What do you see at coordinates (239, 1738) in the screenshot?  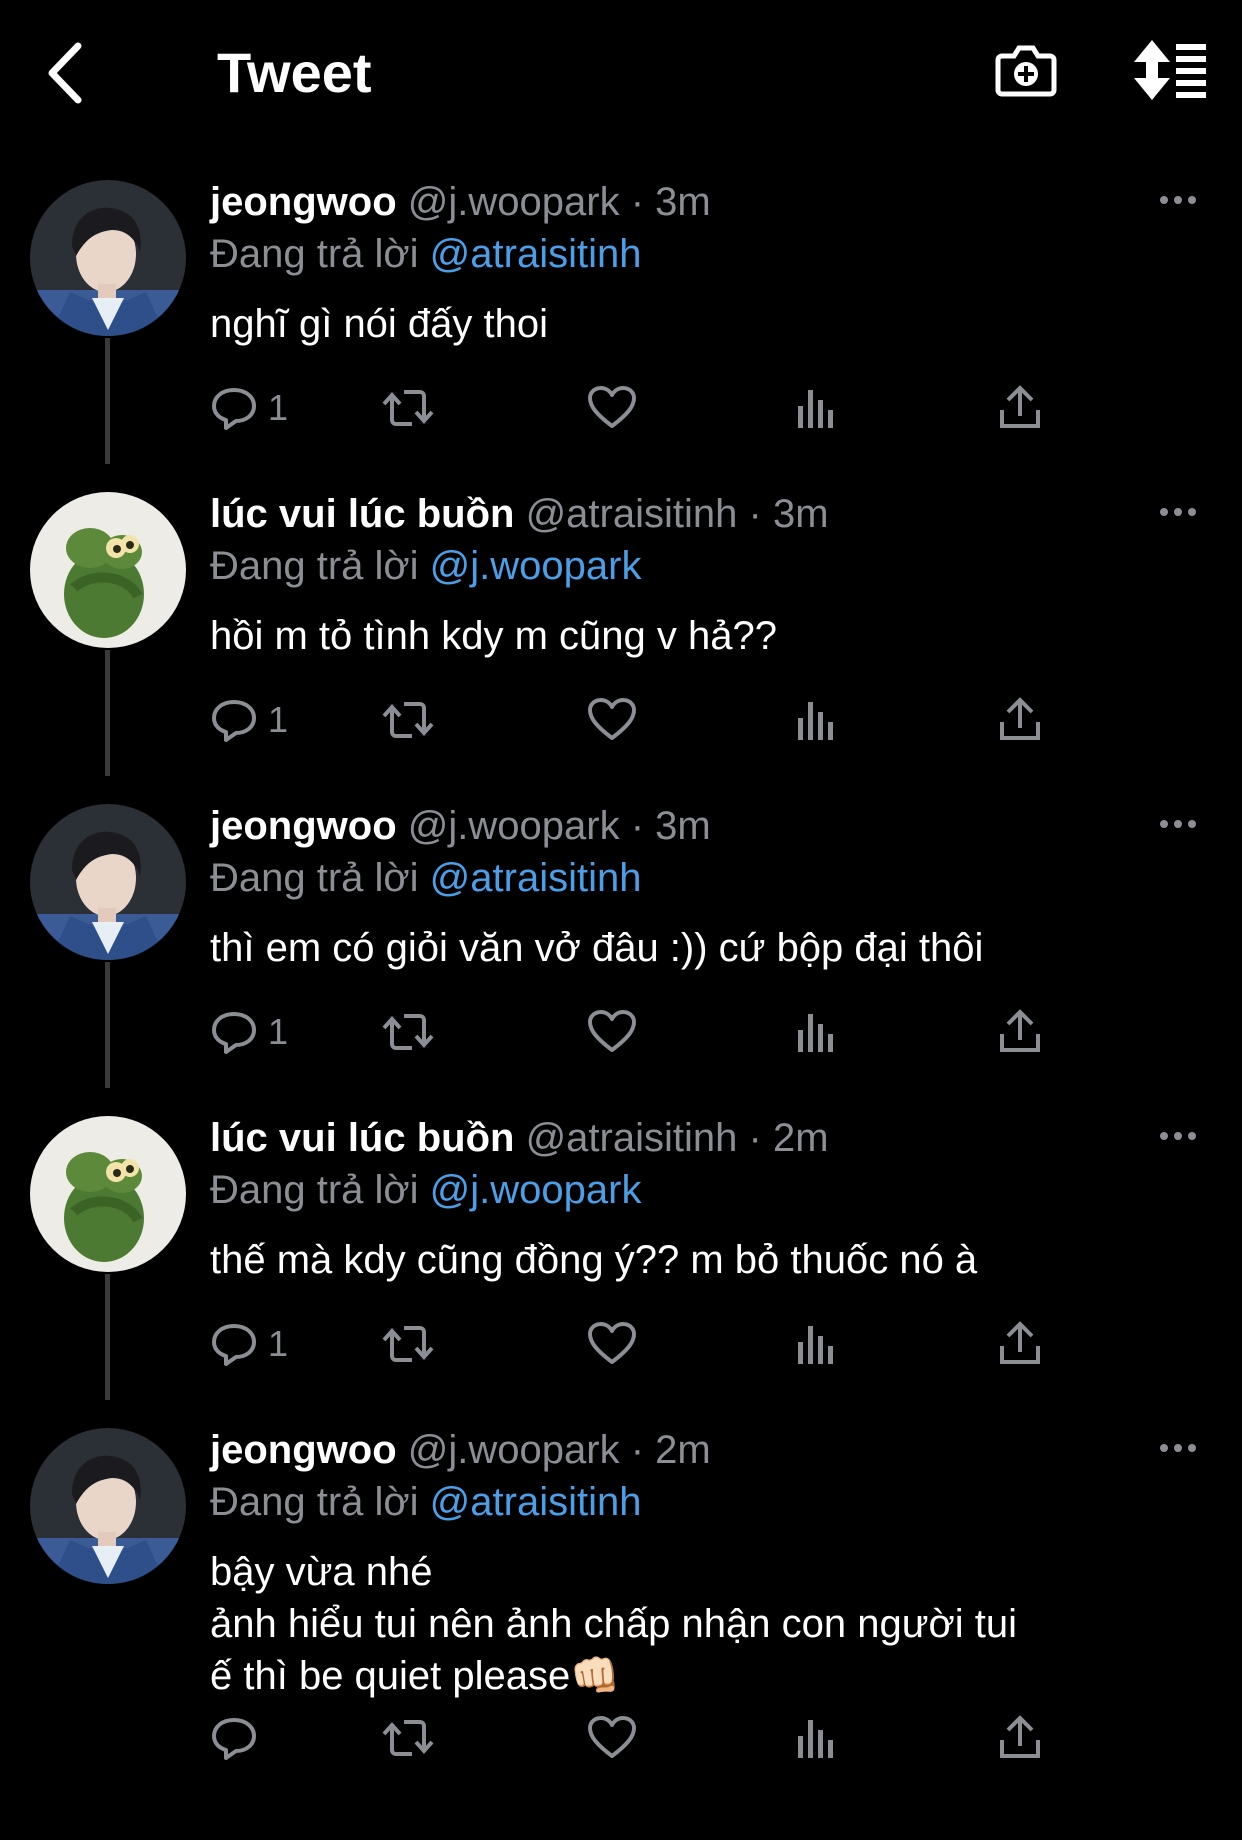 I see `reply-button` at bounding box center [239, 1738].